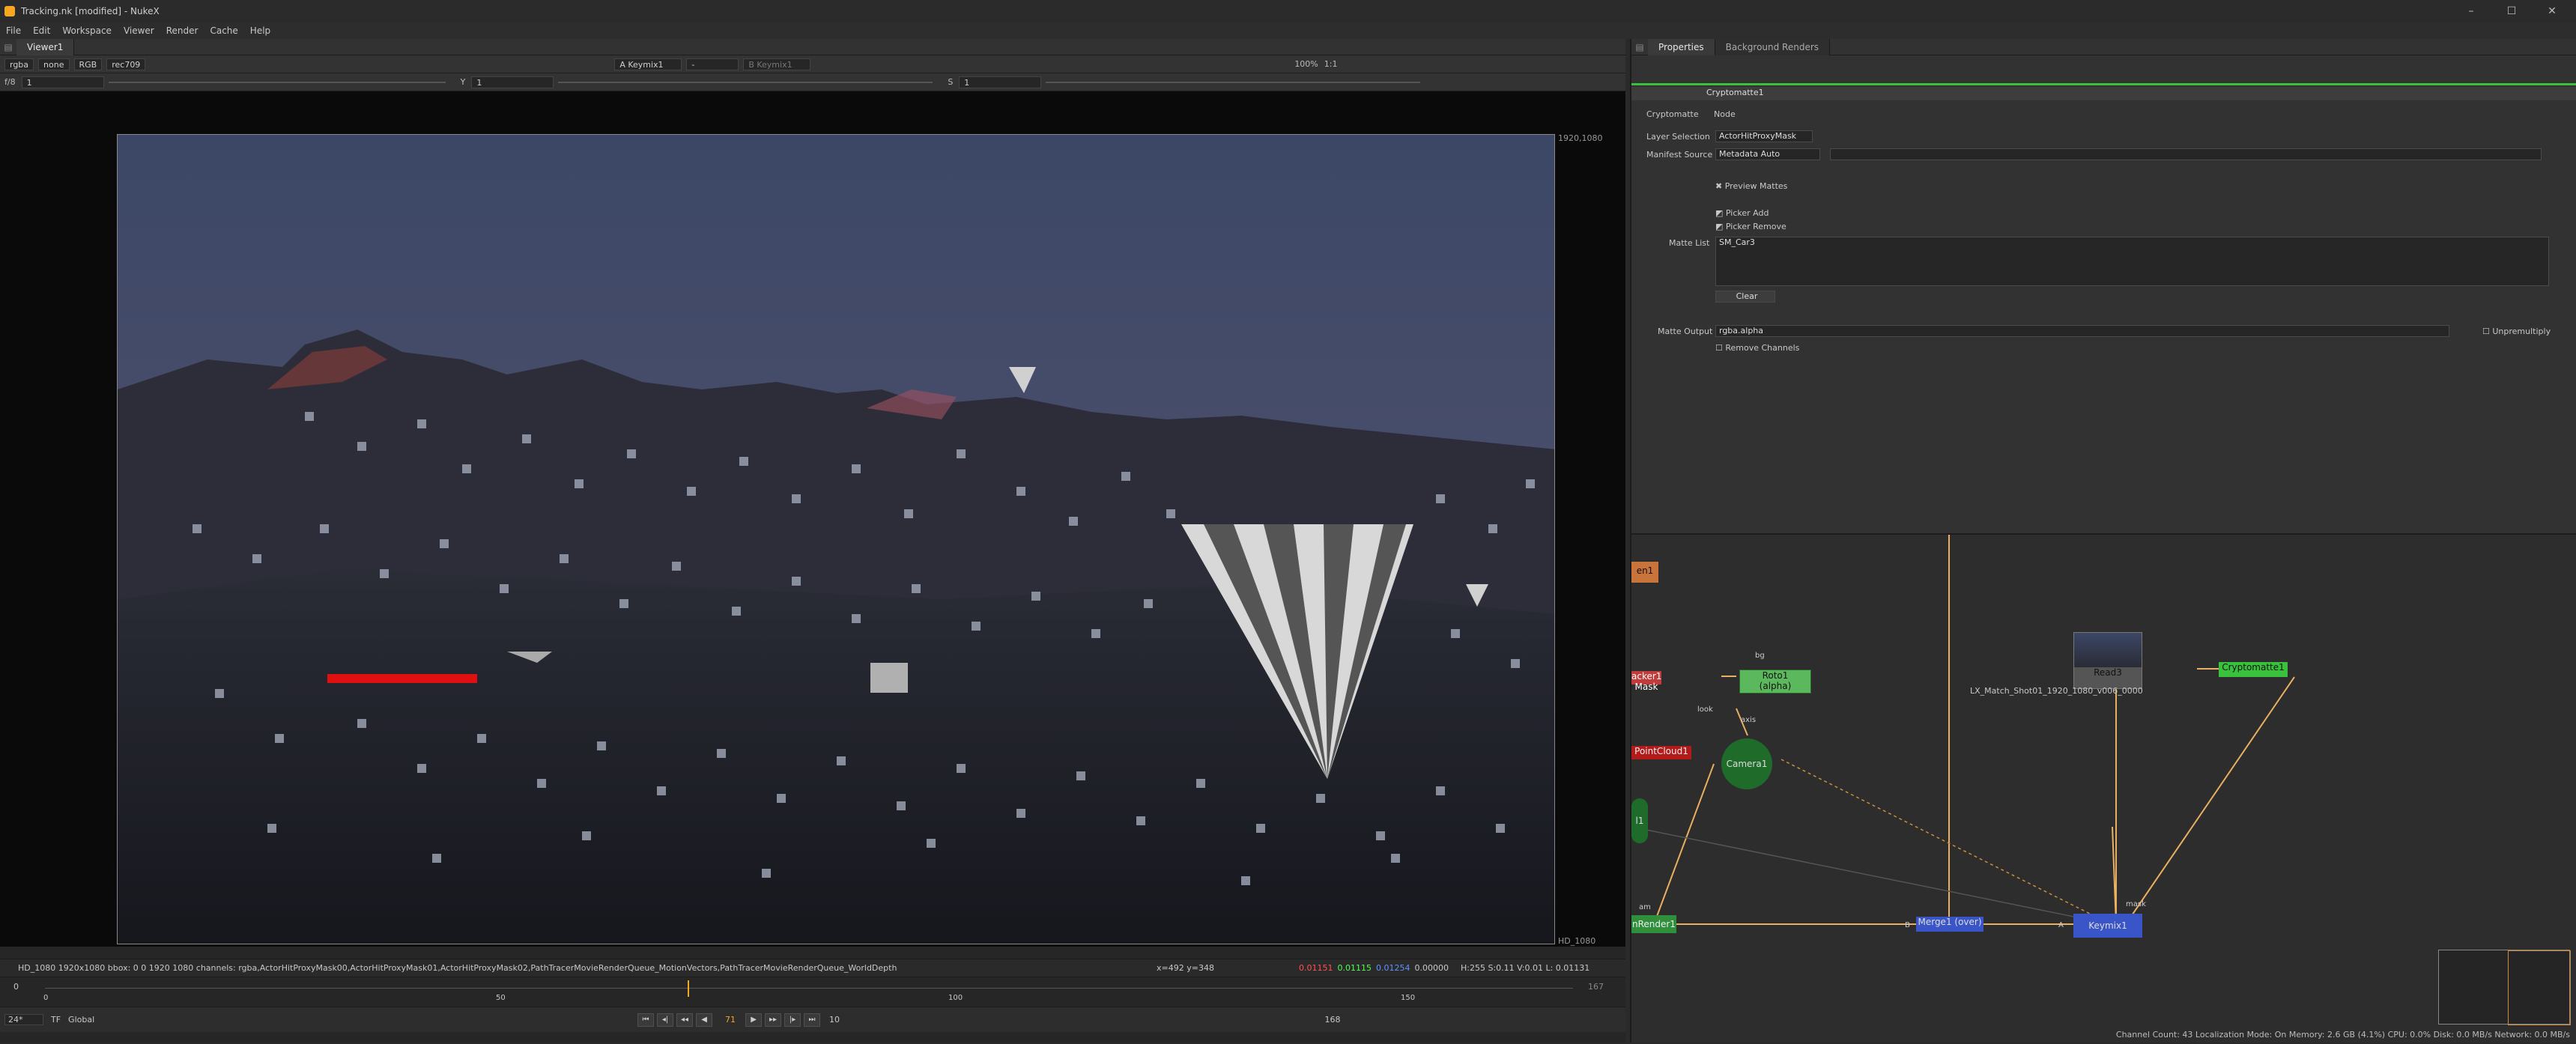 Image resolution: width=2576 pixels, height=1044 pixels. Describe the element at coordinates (2132, 261) in the screenshot. I see `matte-list-field: SM_Car3` at that location.